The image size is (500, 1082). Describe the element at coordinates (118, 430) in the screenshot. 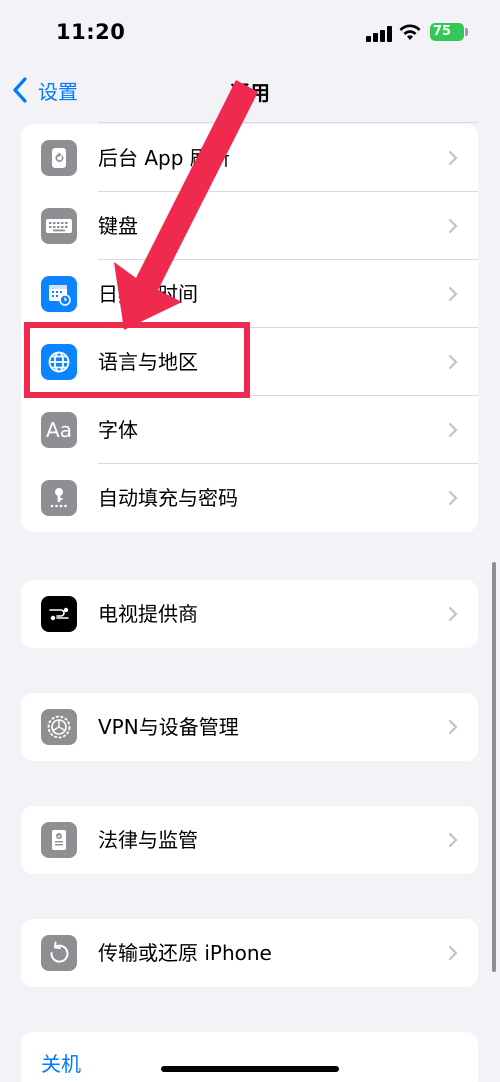

I see `row-label: 字体` at that location.